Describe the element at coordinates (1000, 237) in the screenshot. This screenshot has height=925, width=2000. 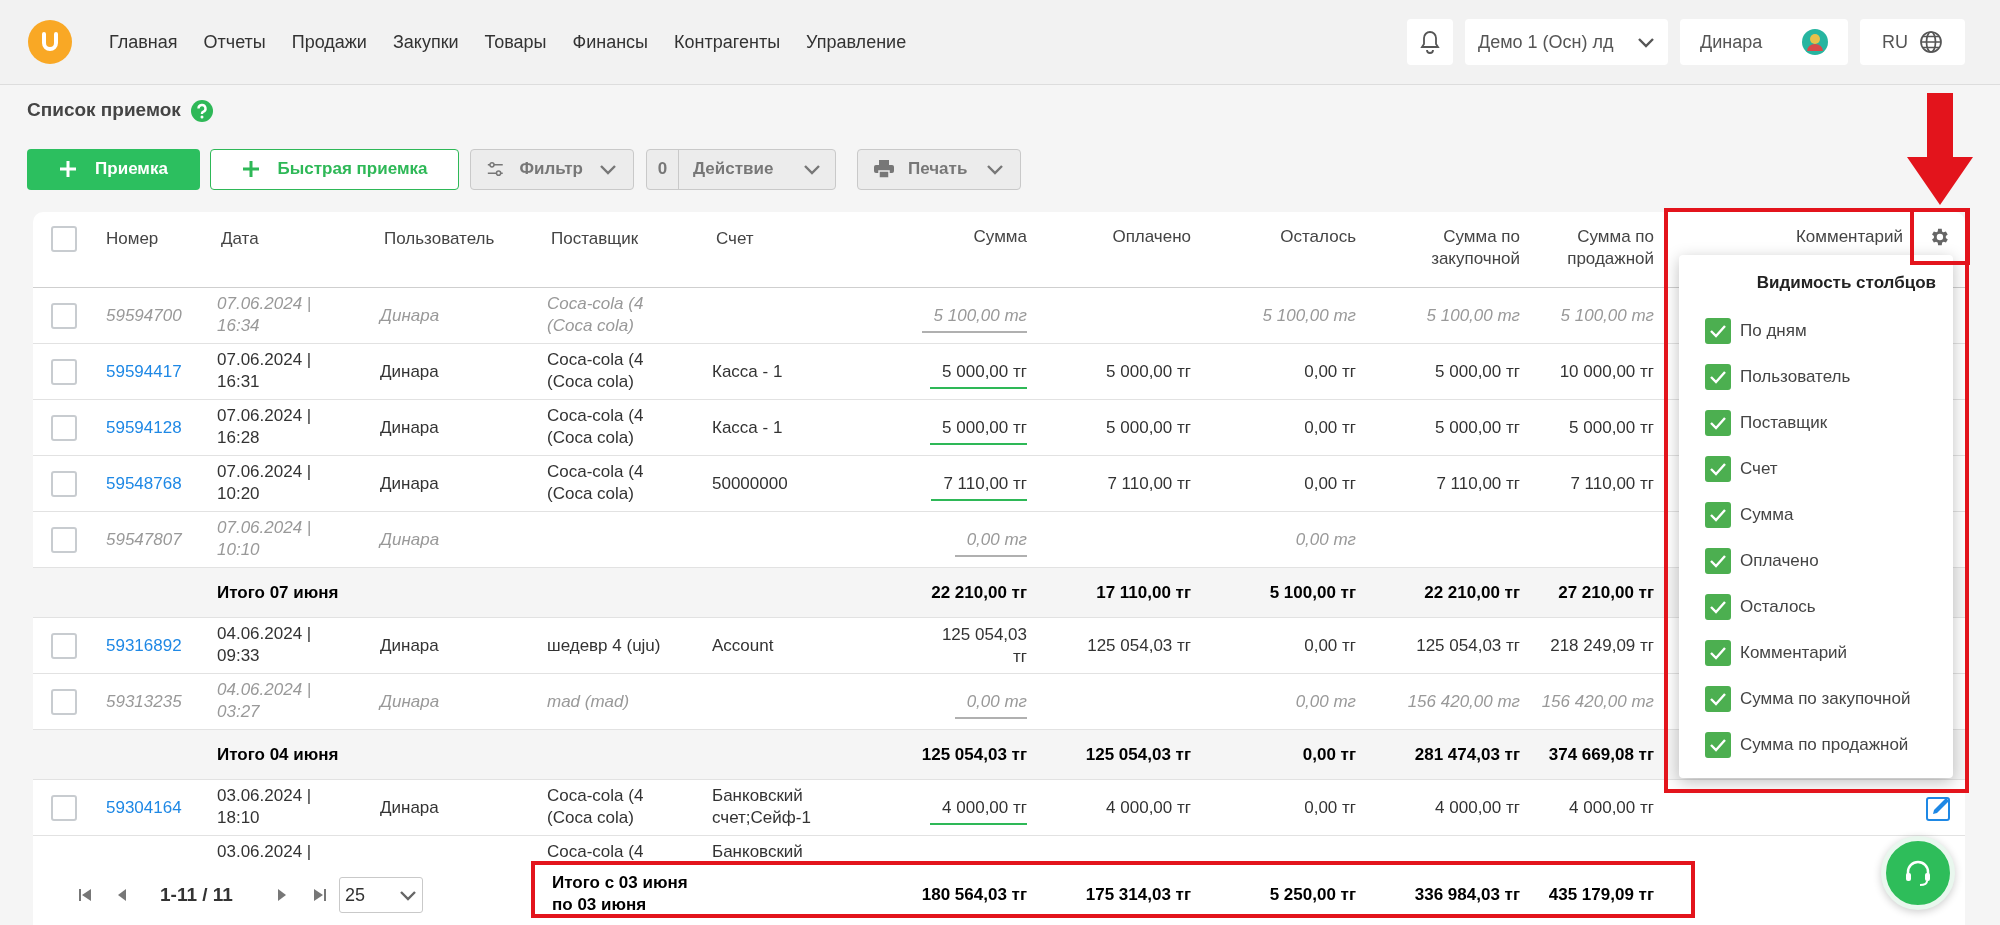
I see `column-header: Сумма` at that location.